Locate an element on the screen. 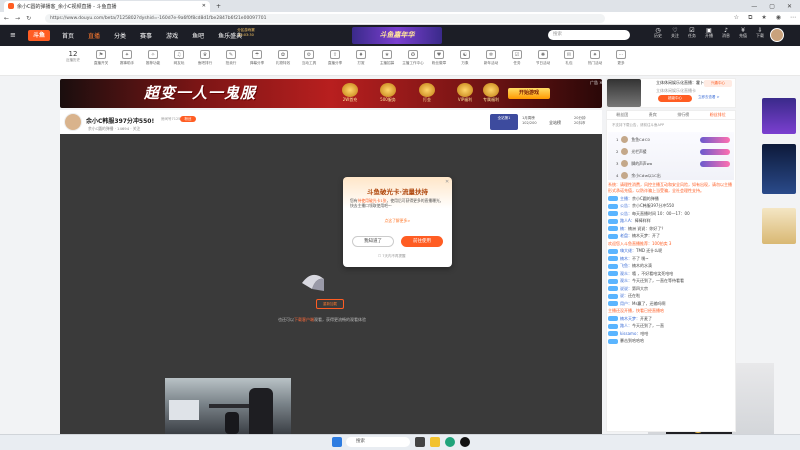  hamburger-icon: ≡ is located at coordinates (13, 35).